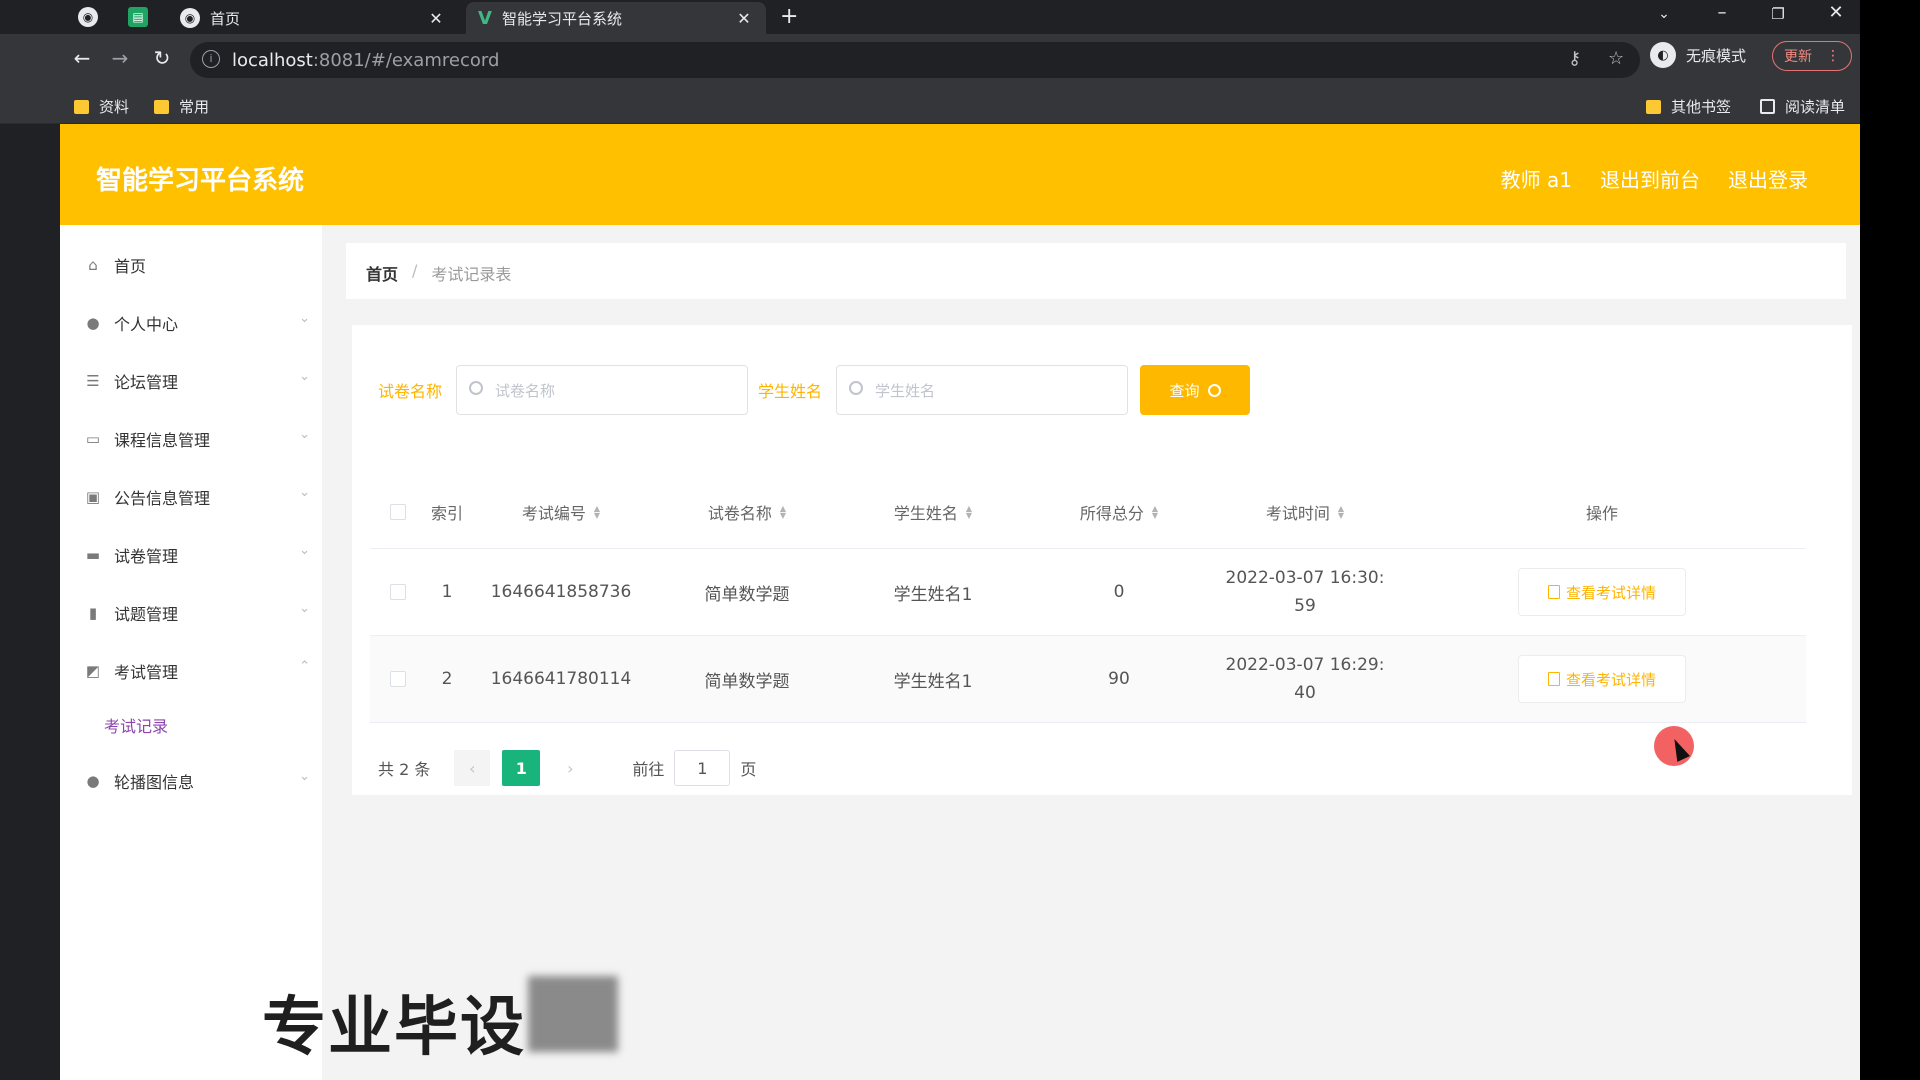  Describe the element at coordinates (930, 17) in the screenshot. I see `tab-strip: ◉ ▤ ◉ 首页 ✕ V 智能学习平台系统 ✕ + ⌄ – ❐ ✕` at that location.